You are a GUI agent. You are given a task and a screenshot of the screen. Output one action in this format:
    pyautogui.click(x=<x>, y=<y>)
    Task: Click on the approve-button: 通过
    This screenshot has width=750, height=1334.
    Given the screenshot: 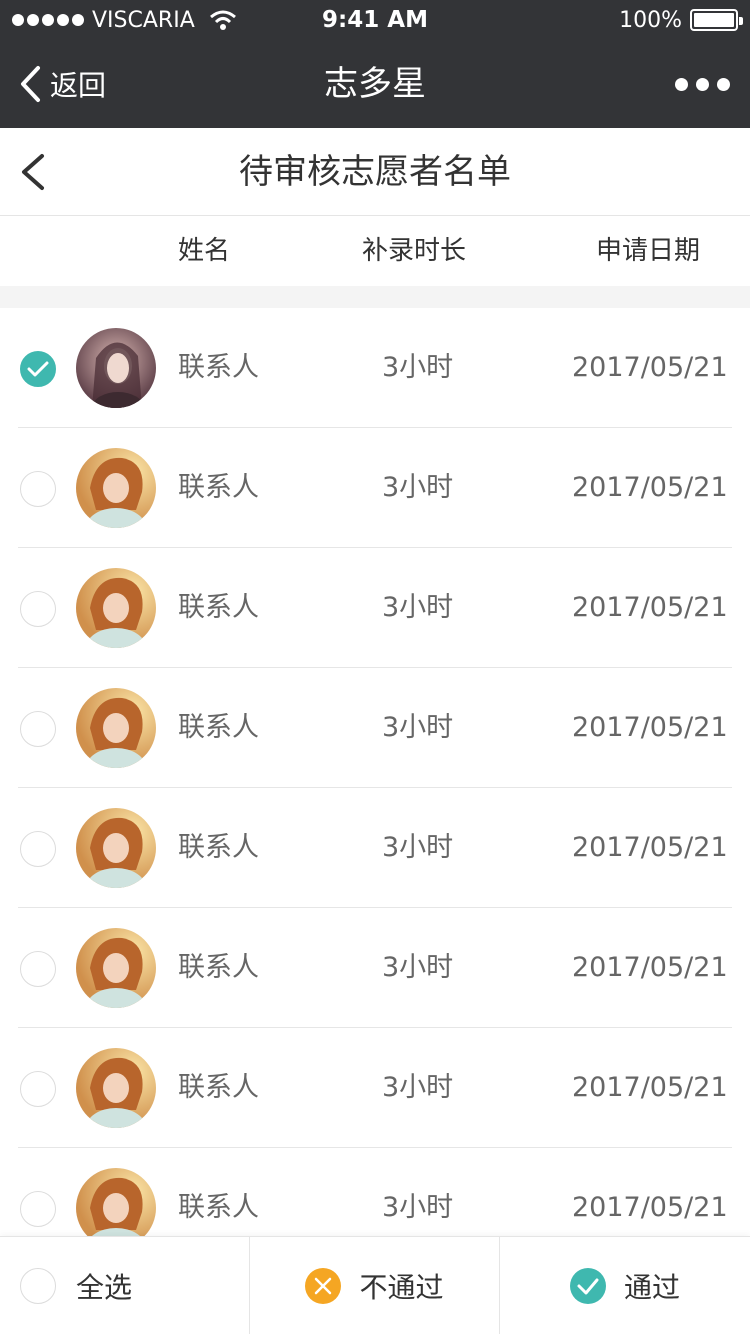 What is the action you would take?
    pyautogui.click(x=625, y=1285)
    